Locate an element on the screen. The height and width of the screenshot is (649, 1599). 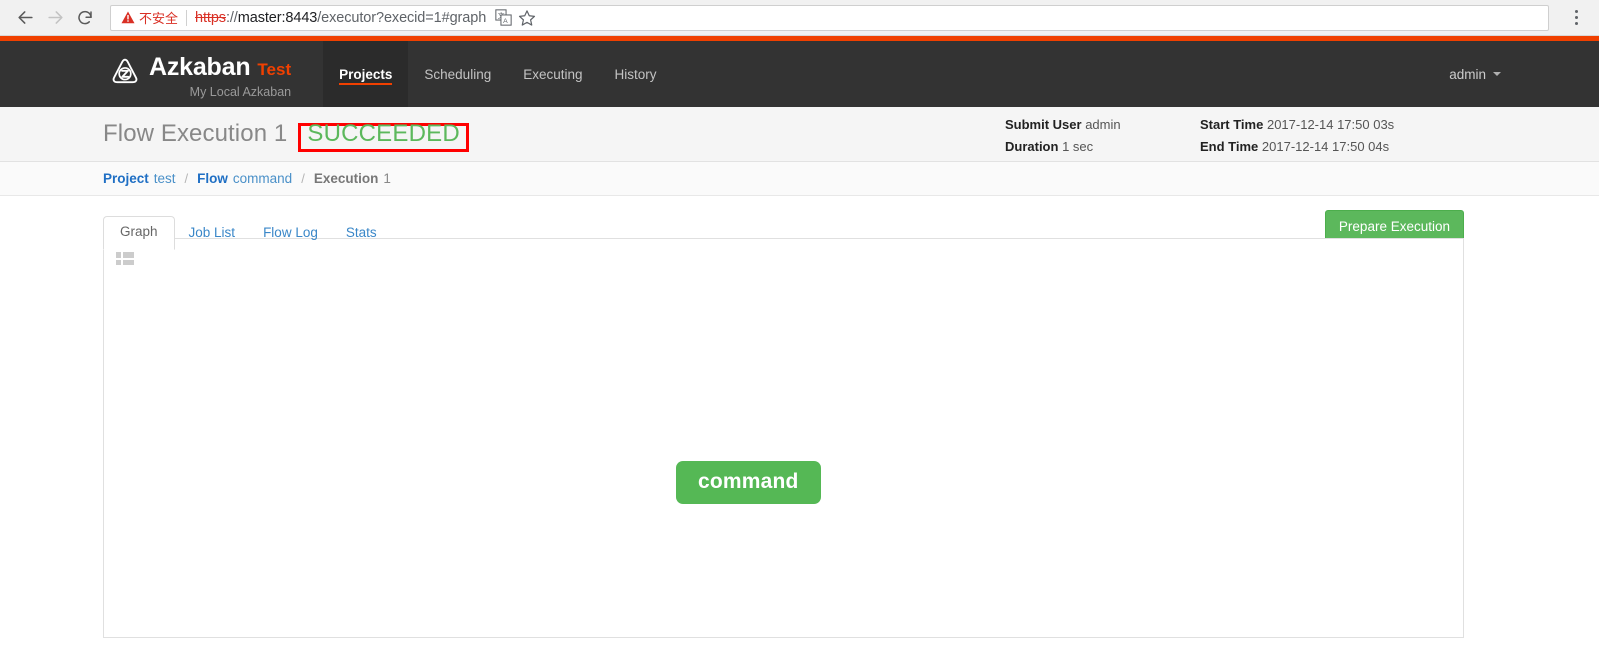
nav-item-label: History is located at coordinates (635, 74).